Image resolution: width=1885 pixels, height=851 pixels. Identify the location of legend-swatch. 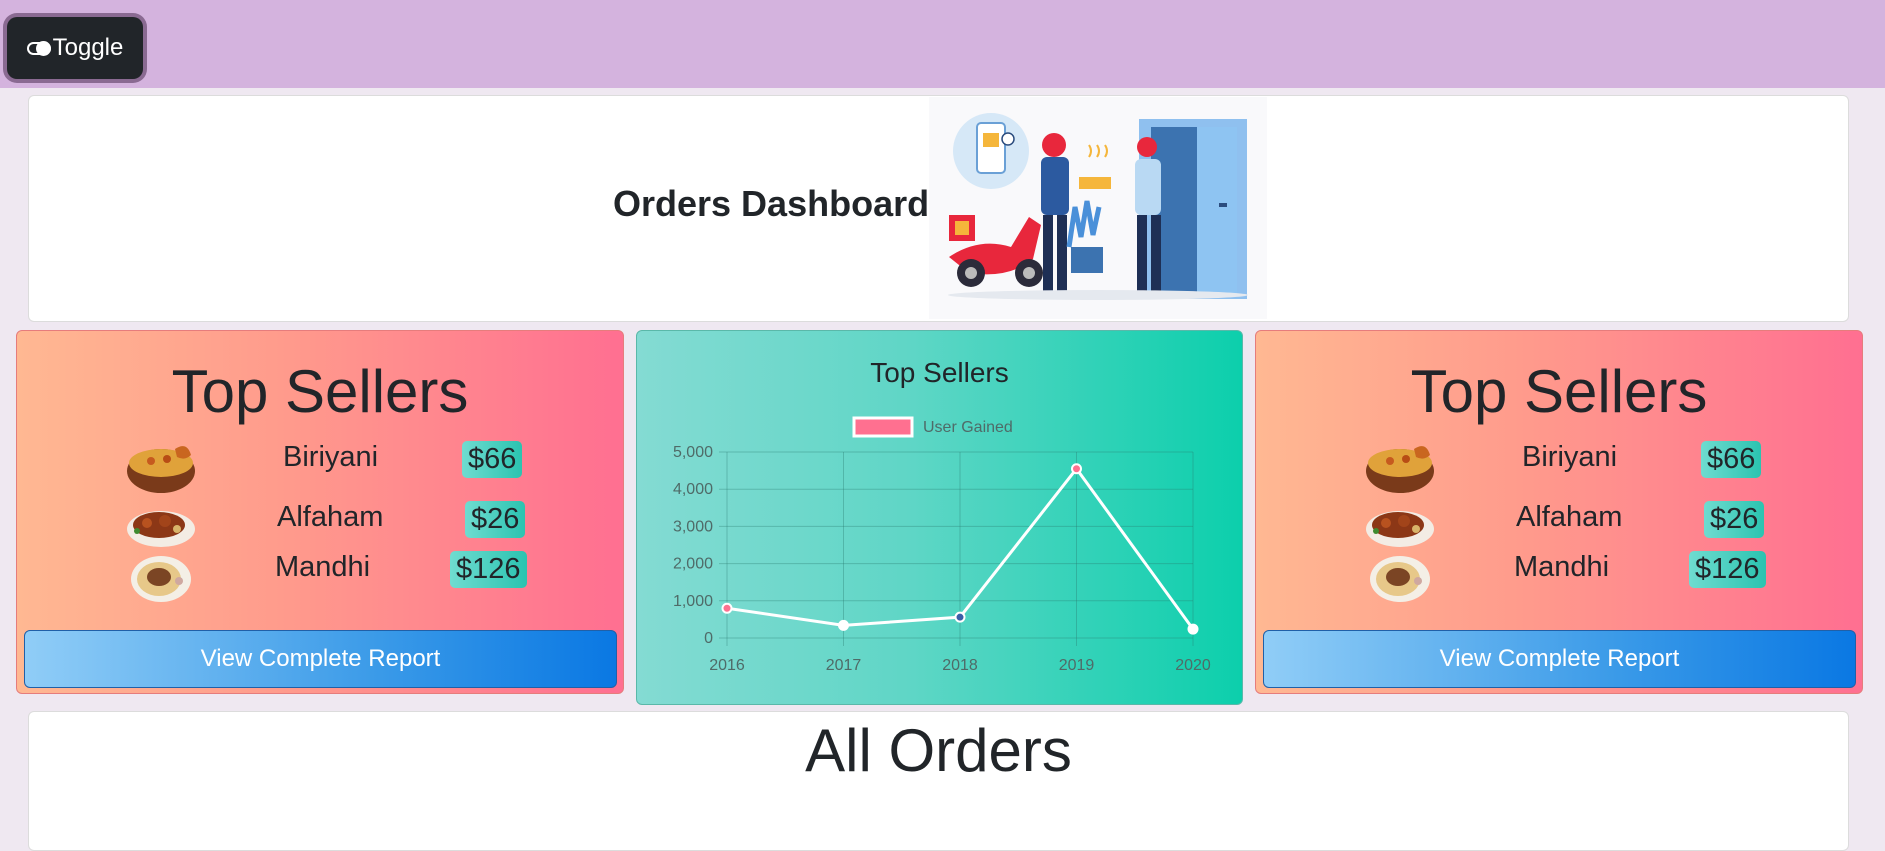
(883, 427).